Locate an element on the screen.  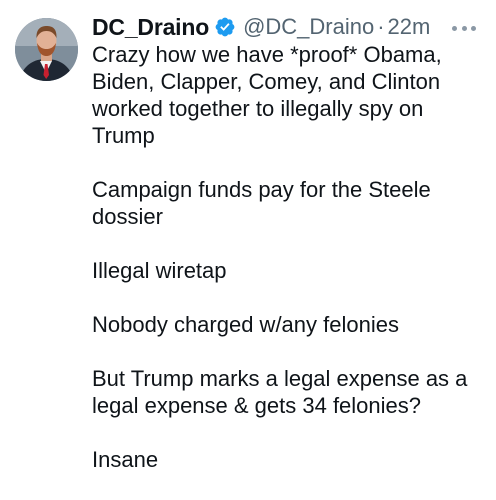
avatar-image is located at coordinates (46, 49).